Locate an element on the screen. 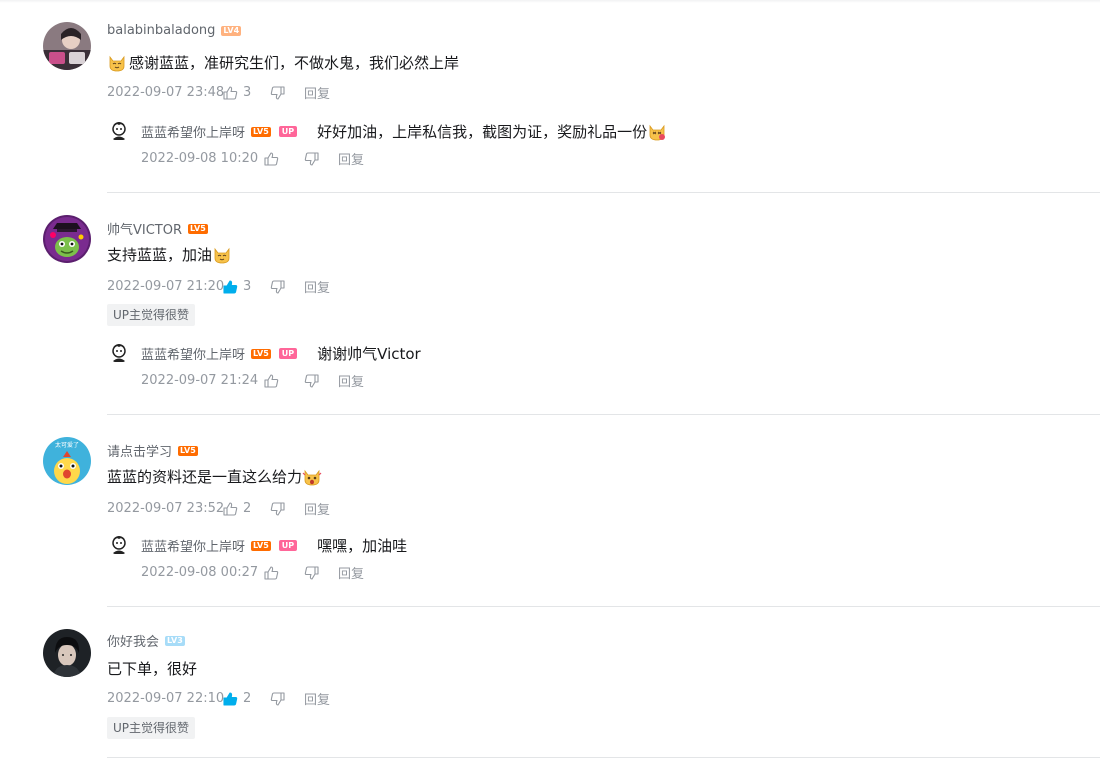 The height and width of the screenshot is (761, 1100). username: balabinbaladong LV4 is located at coordinates (174, 30).